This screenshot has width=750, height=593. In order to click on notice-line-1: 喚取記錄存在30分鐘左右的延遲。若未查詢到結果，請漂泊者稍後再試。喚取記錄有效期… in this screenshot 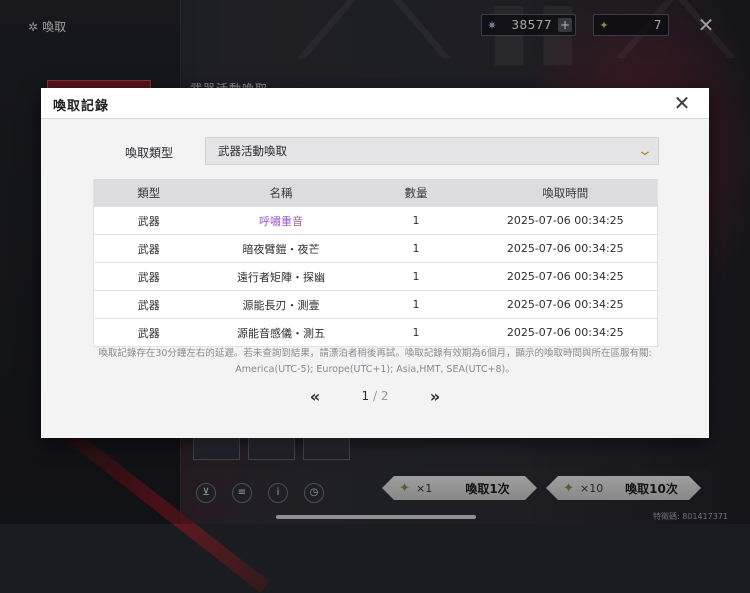, I will do `click(375, 353)`.